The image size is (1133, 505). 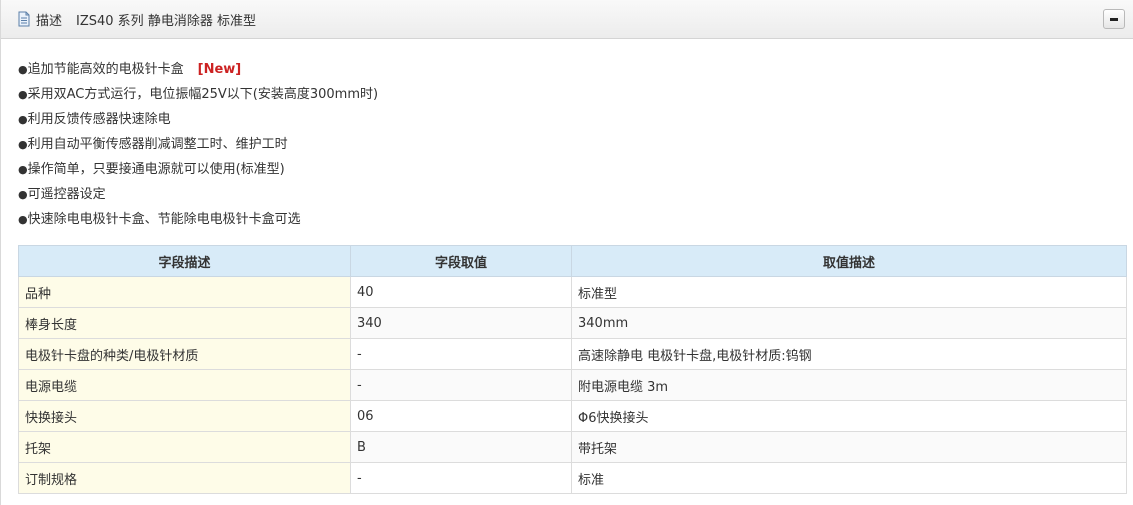 I want to click on value-cell: 06, so click(x=461, y=416).